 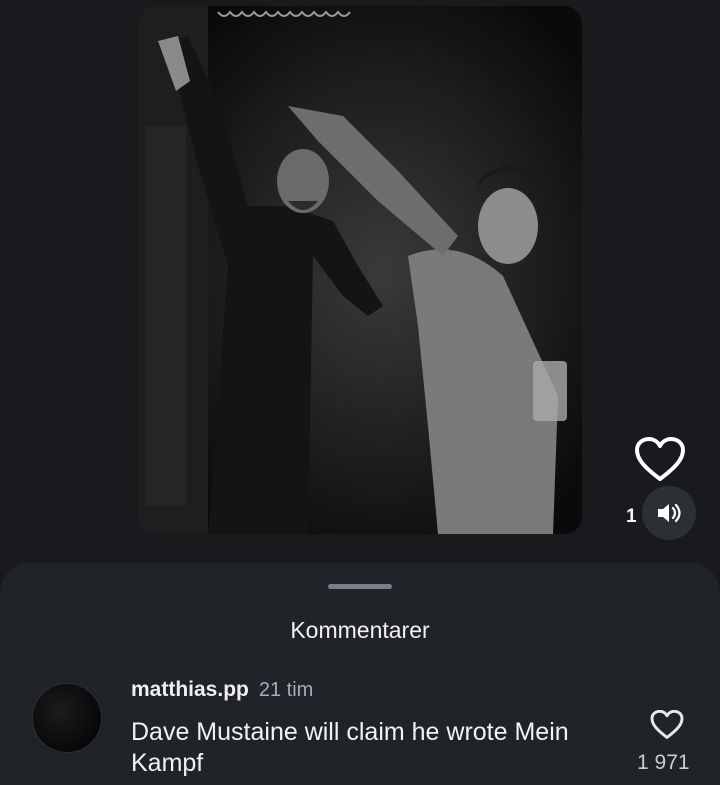 What do you see at coordinates (663, 762) in the screenshot?
I see `comment-like-count: 1 971` at bounding box center [663, 762].